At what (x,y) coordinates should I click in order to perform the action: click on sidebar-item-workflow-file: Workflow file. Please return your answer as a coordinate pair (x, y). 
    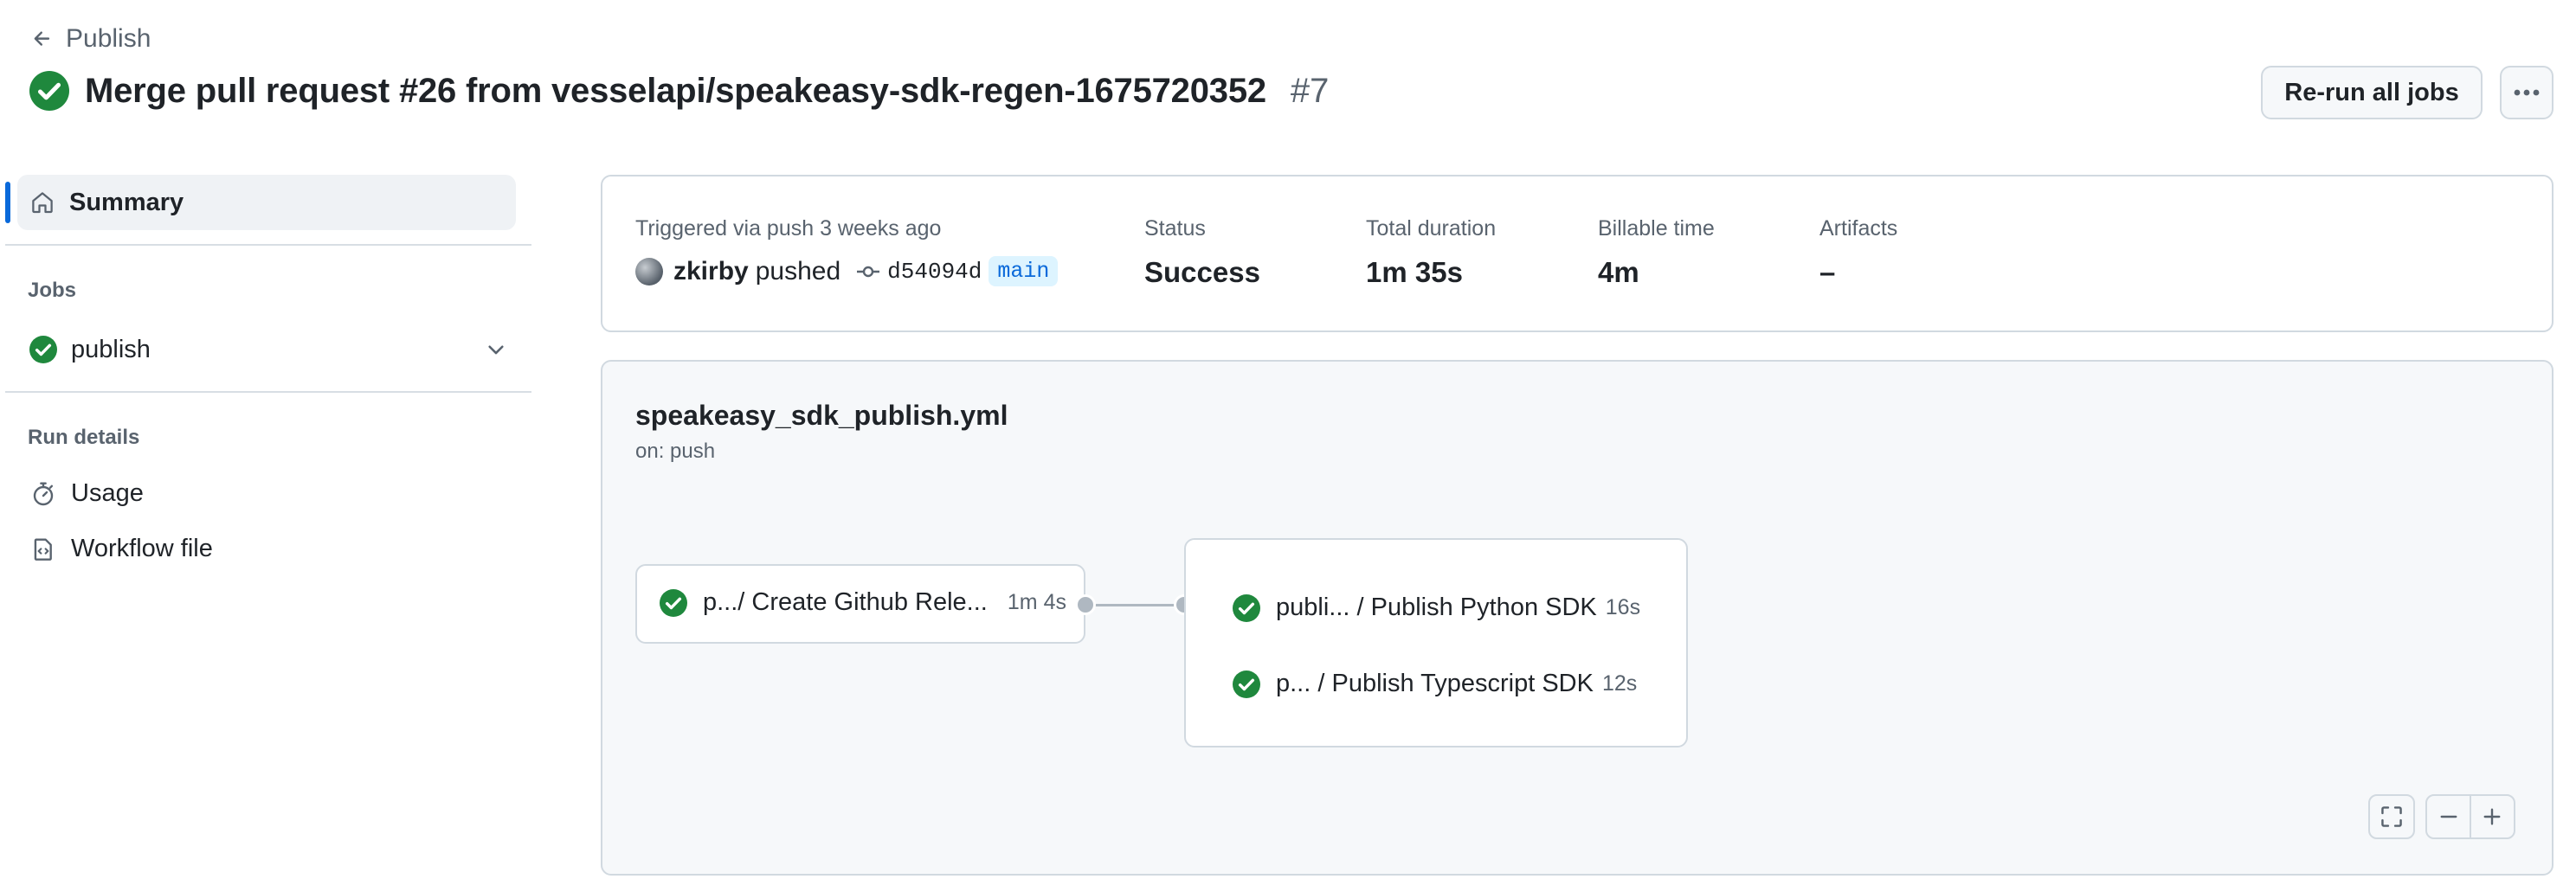
    Looking at the image, I should click on (121, 549).